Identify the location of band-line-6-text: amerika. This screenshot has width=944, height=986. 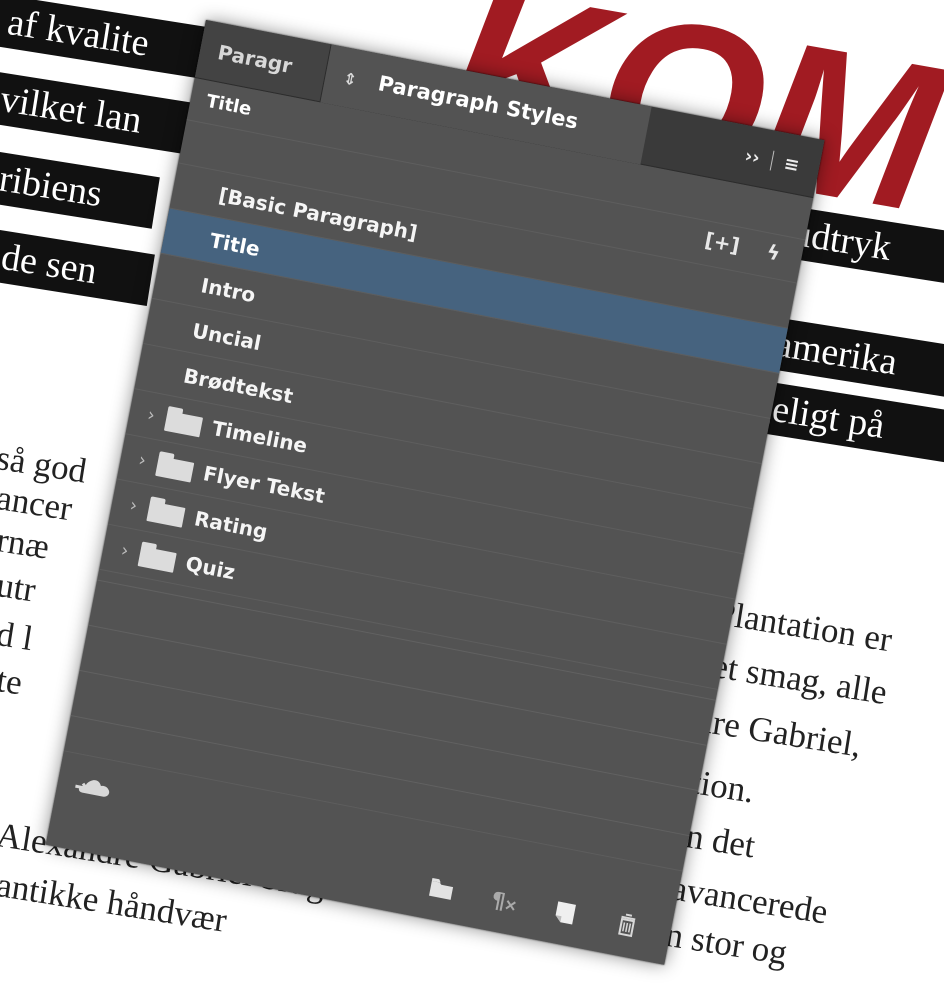
(836, 353).